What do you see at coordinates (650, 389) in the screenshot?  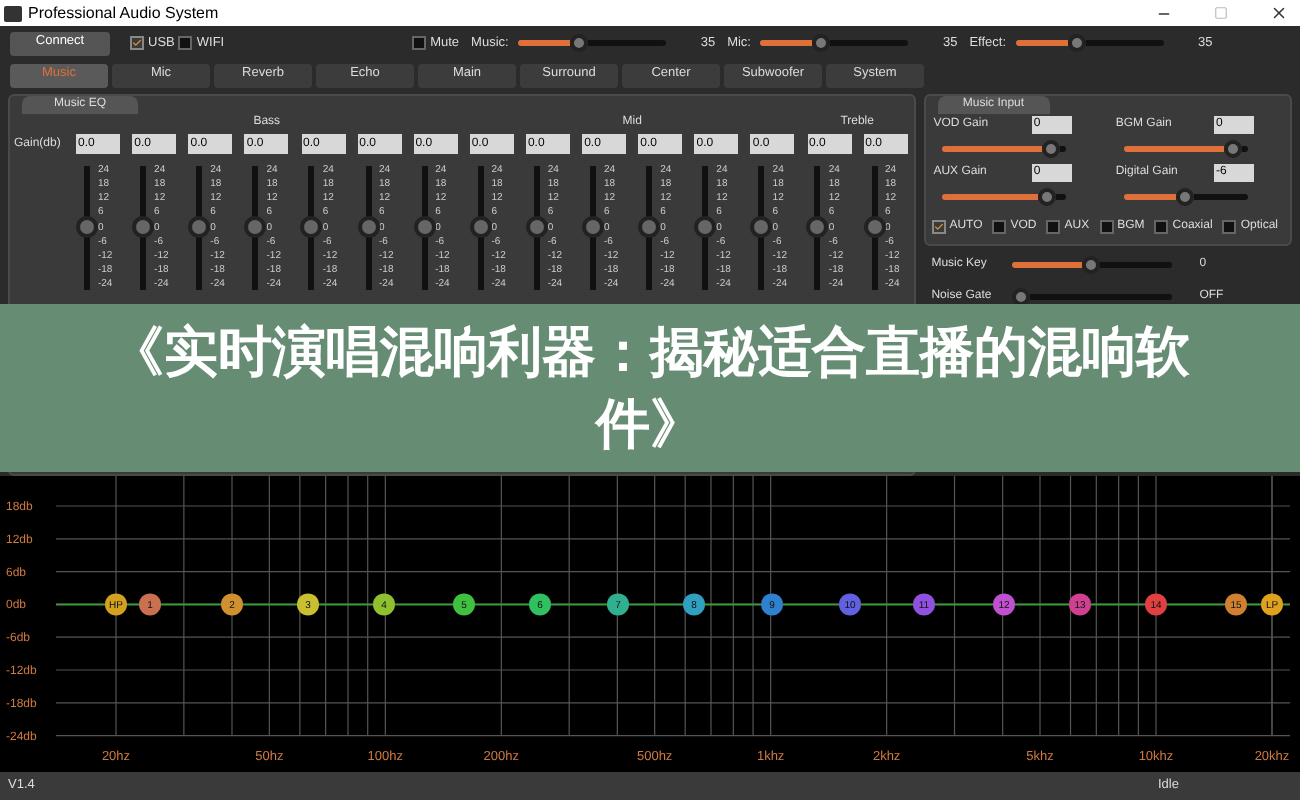 I see `overlay-caption: 《实时演唱混响利器：揭秘适合直播的混响软件》` at bounding box center [650, 389].